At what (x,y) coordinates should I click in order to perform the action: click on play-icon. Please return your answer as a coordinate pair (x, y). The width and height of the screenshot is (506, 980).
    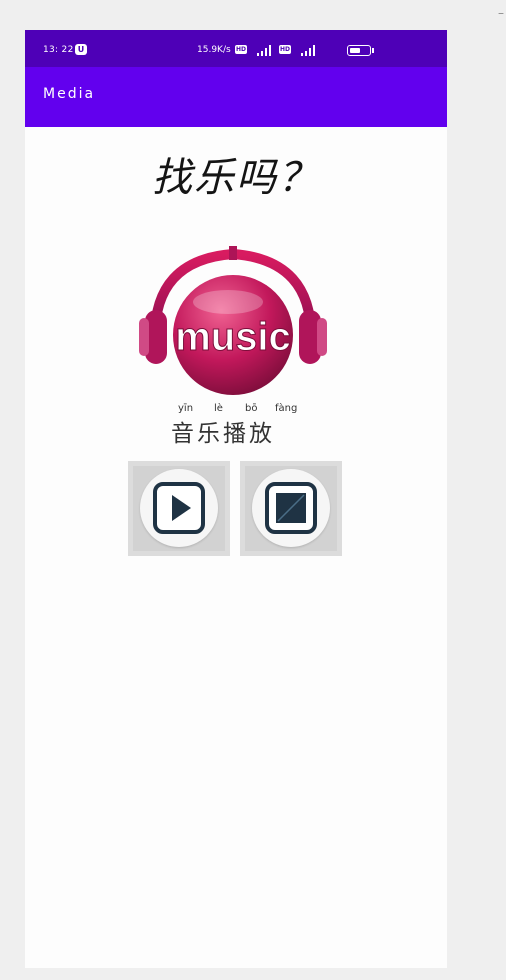
    Looking at the image, I should click on (179, 508).